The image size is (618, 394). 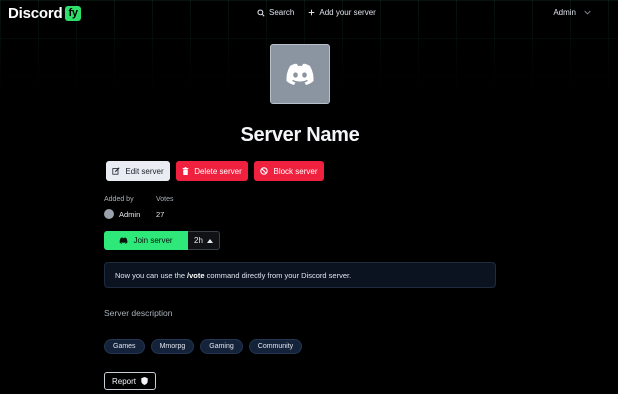 I want to click on nav-links: Search Add your server, so click(x=316, y=12).